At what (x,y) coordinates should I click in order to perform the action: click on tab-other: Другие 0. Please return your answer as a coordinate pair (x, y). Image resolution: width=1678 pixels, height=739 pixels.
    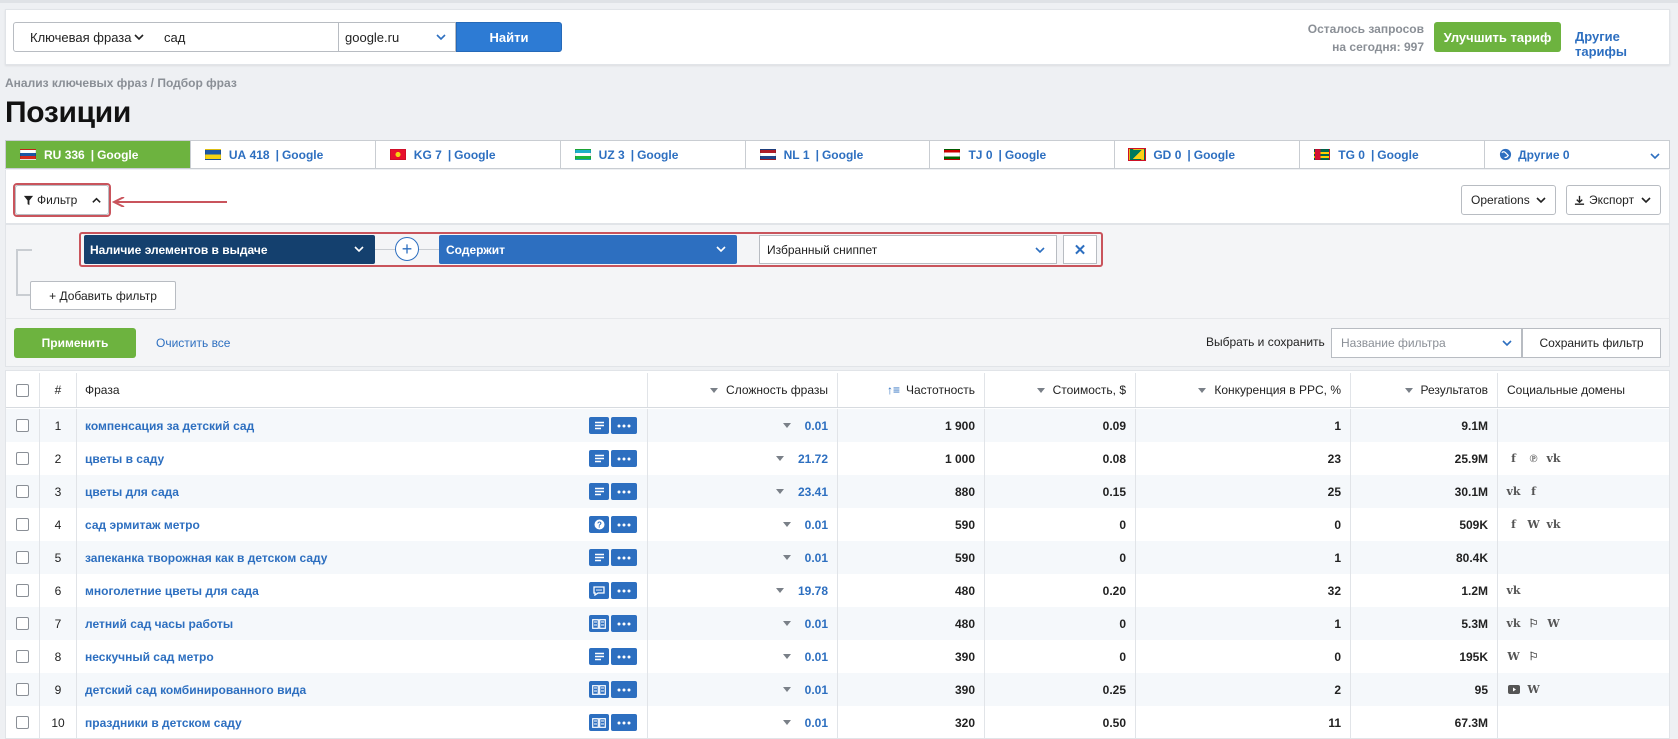
    Looking at the image, I should click on (1577, 154).